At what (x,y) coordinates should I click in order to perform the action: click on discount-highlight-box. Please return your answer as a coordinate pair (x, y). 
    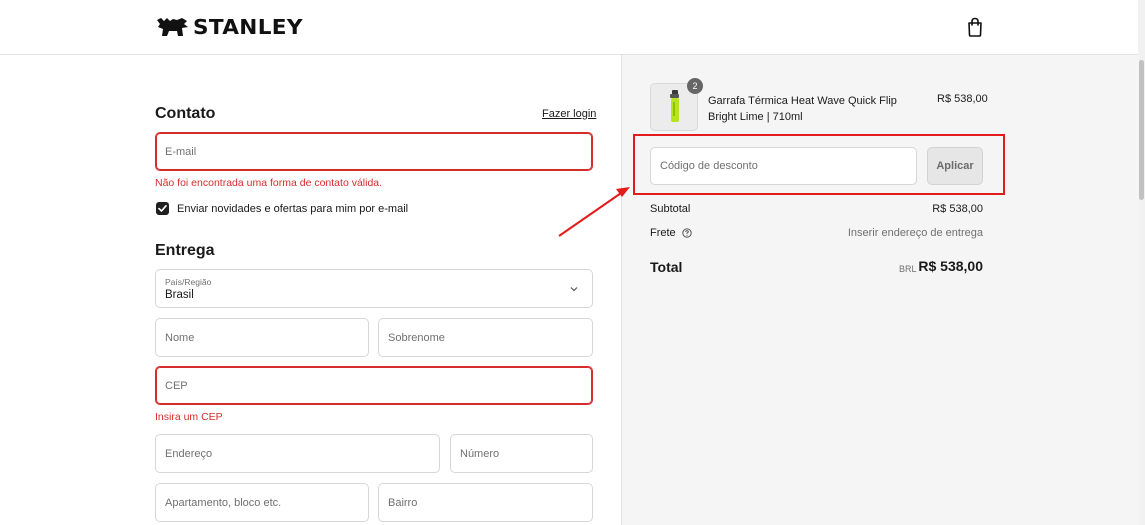
    Looking at the image, I should click on (819, 164).